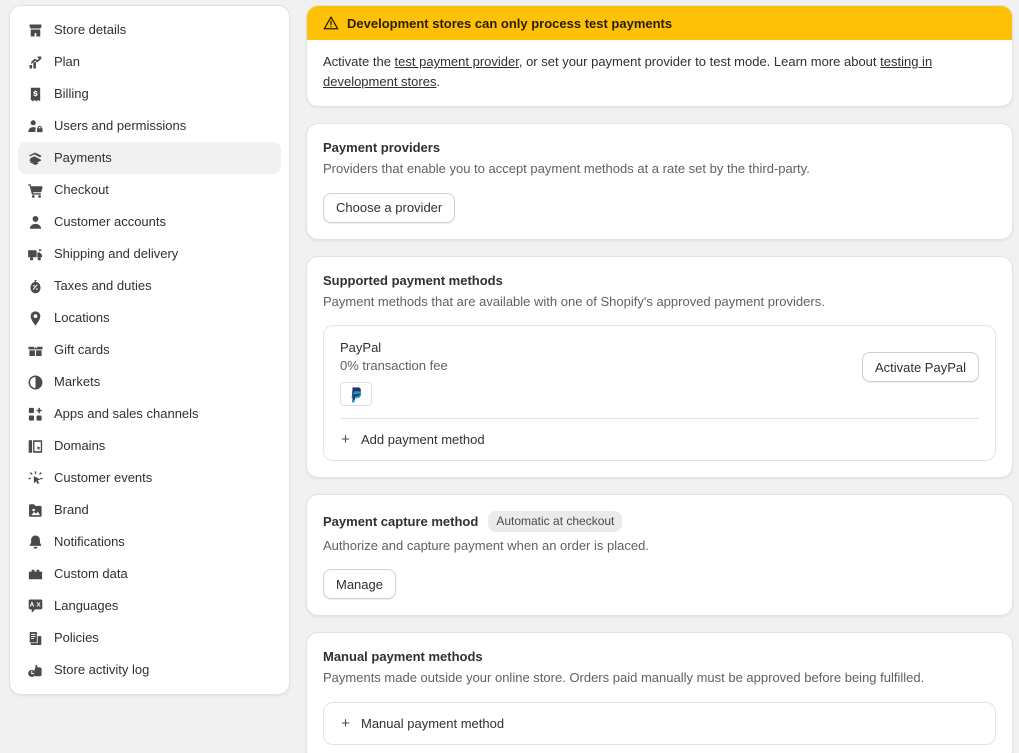 Image resolution: width=1019 pixels, height=753 pixels. I want to click on globe-icon, so click(35, 382).